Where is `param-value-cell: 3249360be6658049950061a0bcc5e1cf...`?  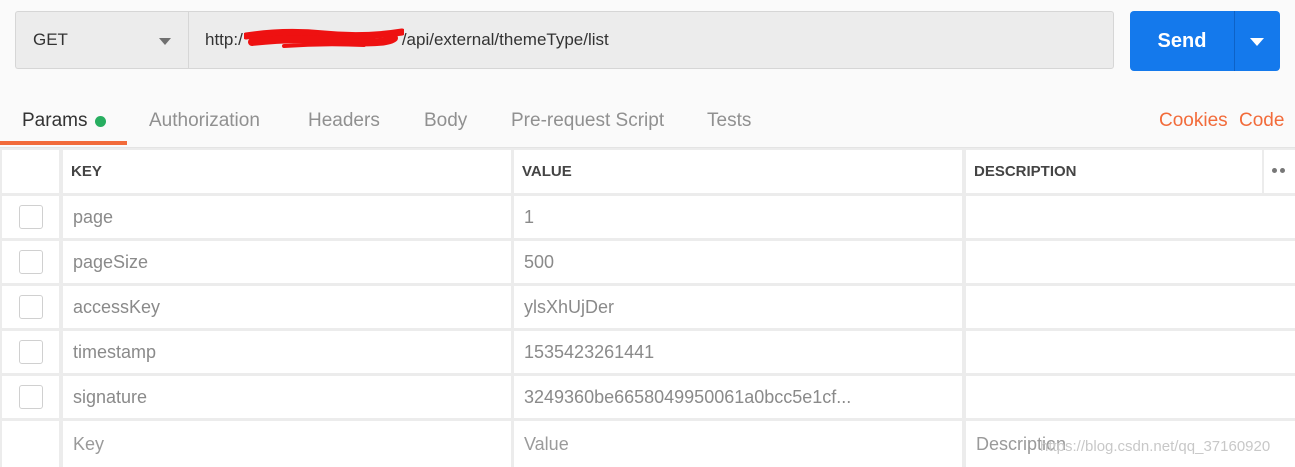
param-value-cell: 3249360be6658049950061a0bcc5e1cf... is located at coordinates (738, 397).